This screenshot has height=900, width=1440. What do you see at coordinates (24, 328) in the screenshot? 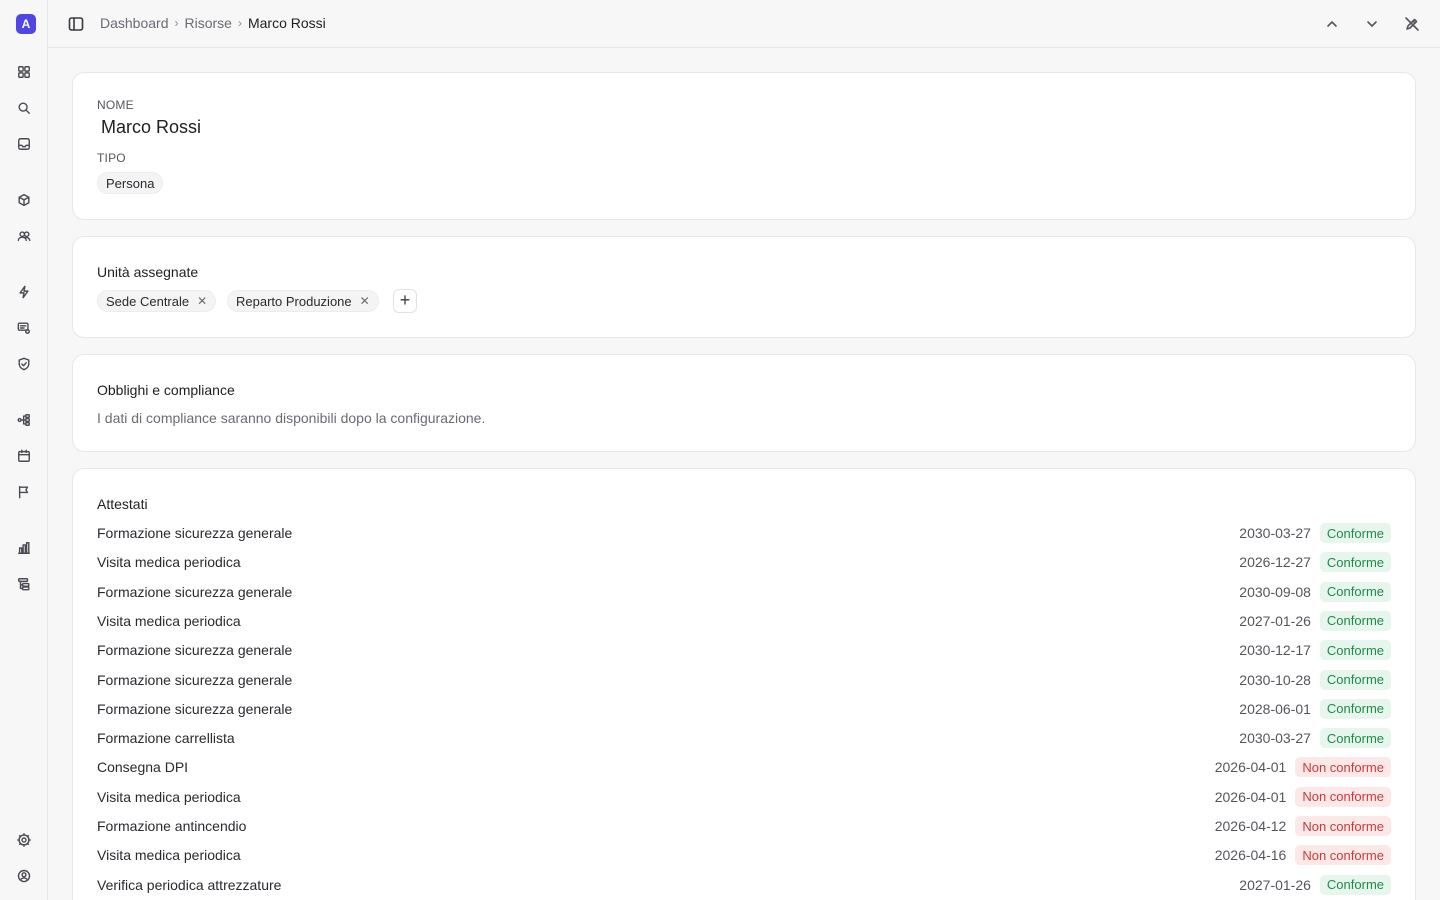
I see `chat-list-icon` at bounding box center [24, 328].